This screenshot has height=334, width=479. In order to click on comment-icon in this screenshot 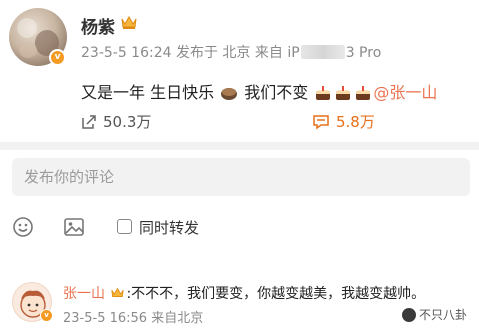, I will do `click(321, 122)`.